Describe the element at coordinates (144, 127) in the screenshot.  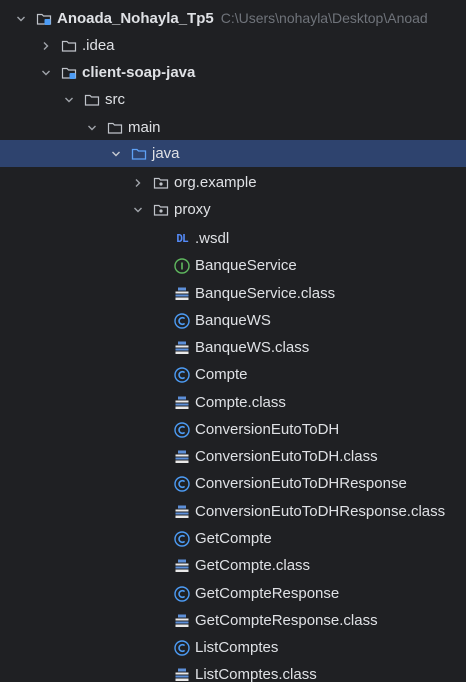
I see `main-folder-label: main` at that location.